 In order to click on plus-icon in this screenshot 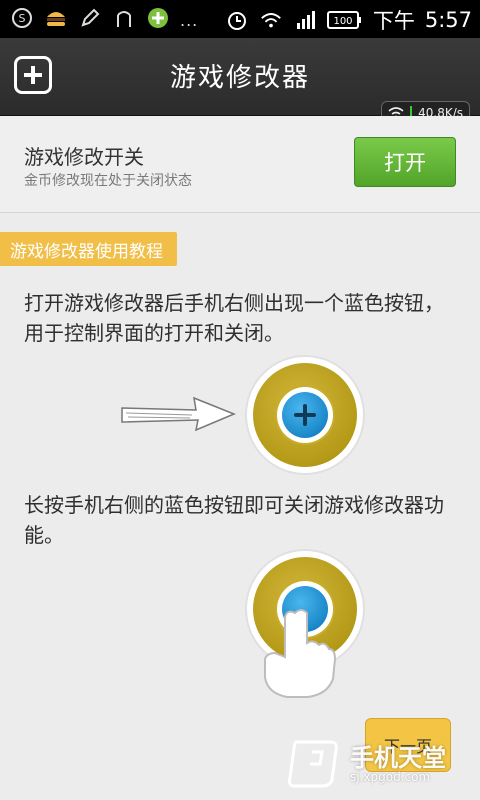, I will do `click(305, 415)`.